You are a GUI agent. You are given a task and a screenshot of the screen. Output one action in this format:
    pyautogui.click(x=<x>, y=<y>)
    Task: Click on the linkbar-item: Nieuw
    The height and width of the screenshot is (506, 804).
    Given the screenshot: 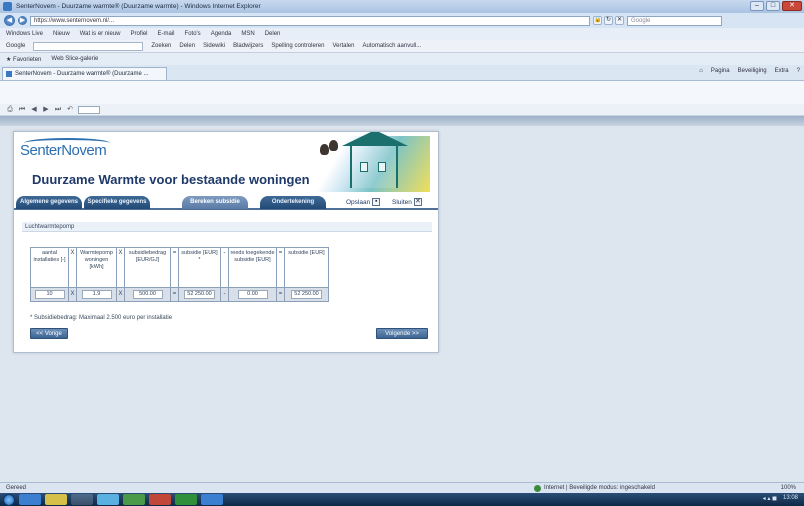 What is the action you would take?
    pyautogui.click(x=61, y=34)
    